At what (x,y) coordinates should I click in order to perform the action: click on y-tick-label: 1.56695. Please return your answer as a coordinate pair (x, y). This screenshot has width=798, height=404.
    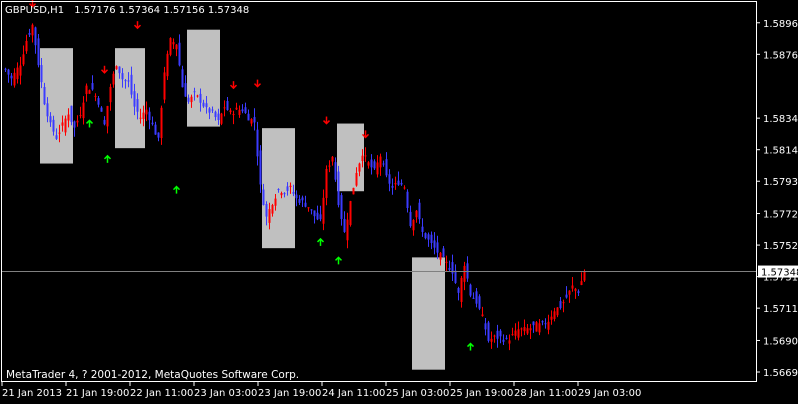
    Looking at the image, I should click on (780, 373).